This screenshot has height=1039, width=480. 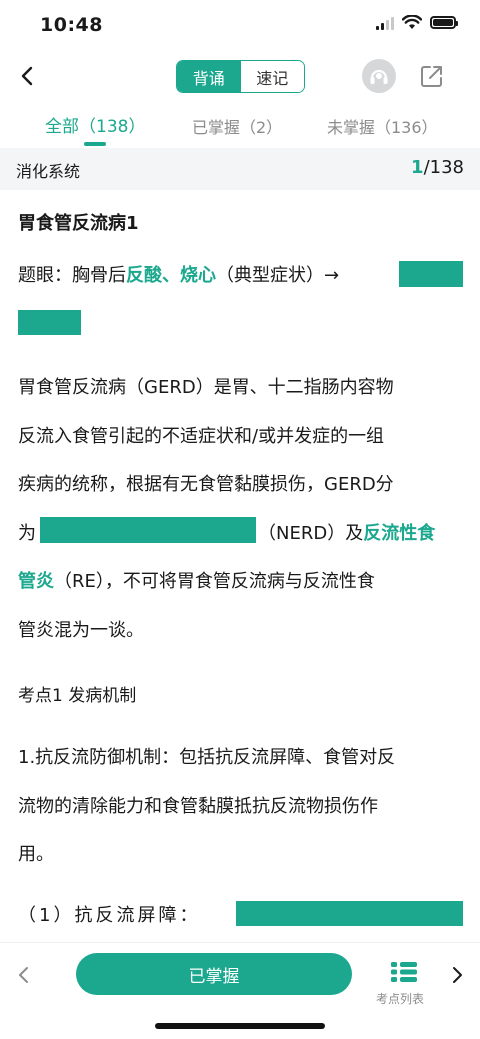 I want to click on back-arrow-icon, so click(x=28, y=76).